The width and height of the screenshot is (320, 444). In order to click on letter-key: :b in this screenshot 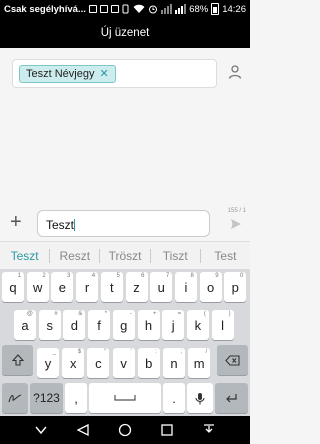, I will do `click(148, 363)`.